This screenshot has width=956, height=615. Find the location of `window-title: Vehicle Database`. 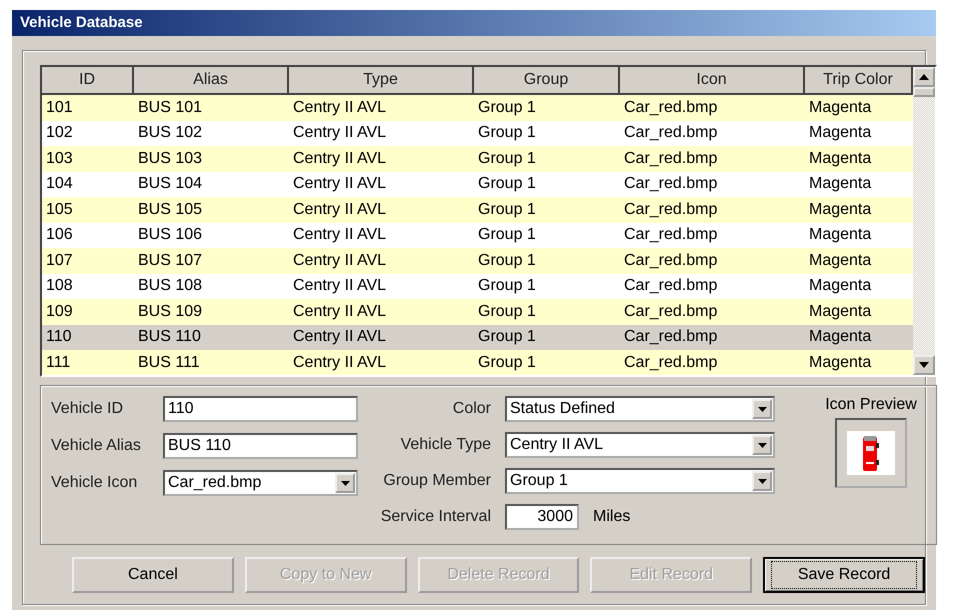

window-title: Vehicle Database is located at coordinates (474, 23).